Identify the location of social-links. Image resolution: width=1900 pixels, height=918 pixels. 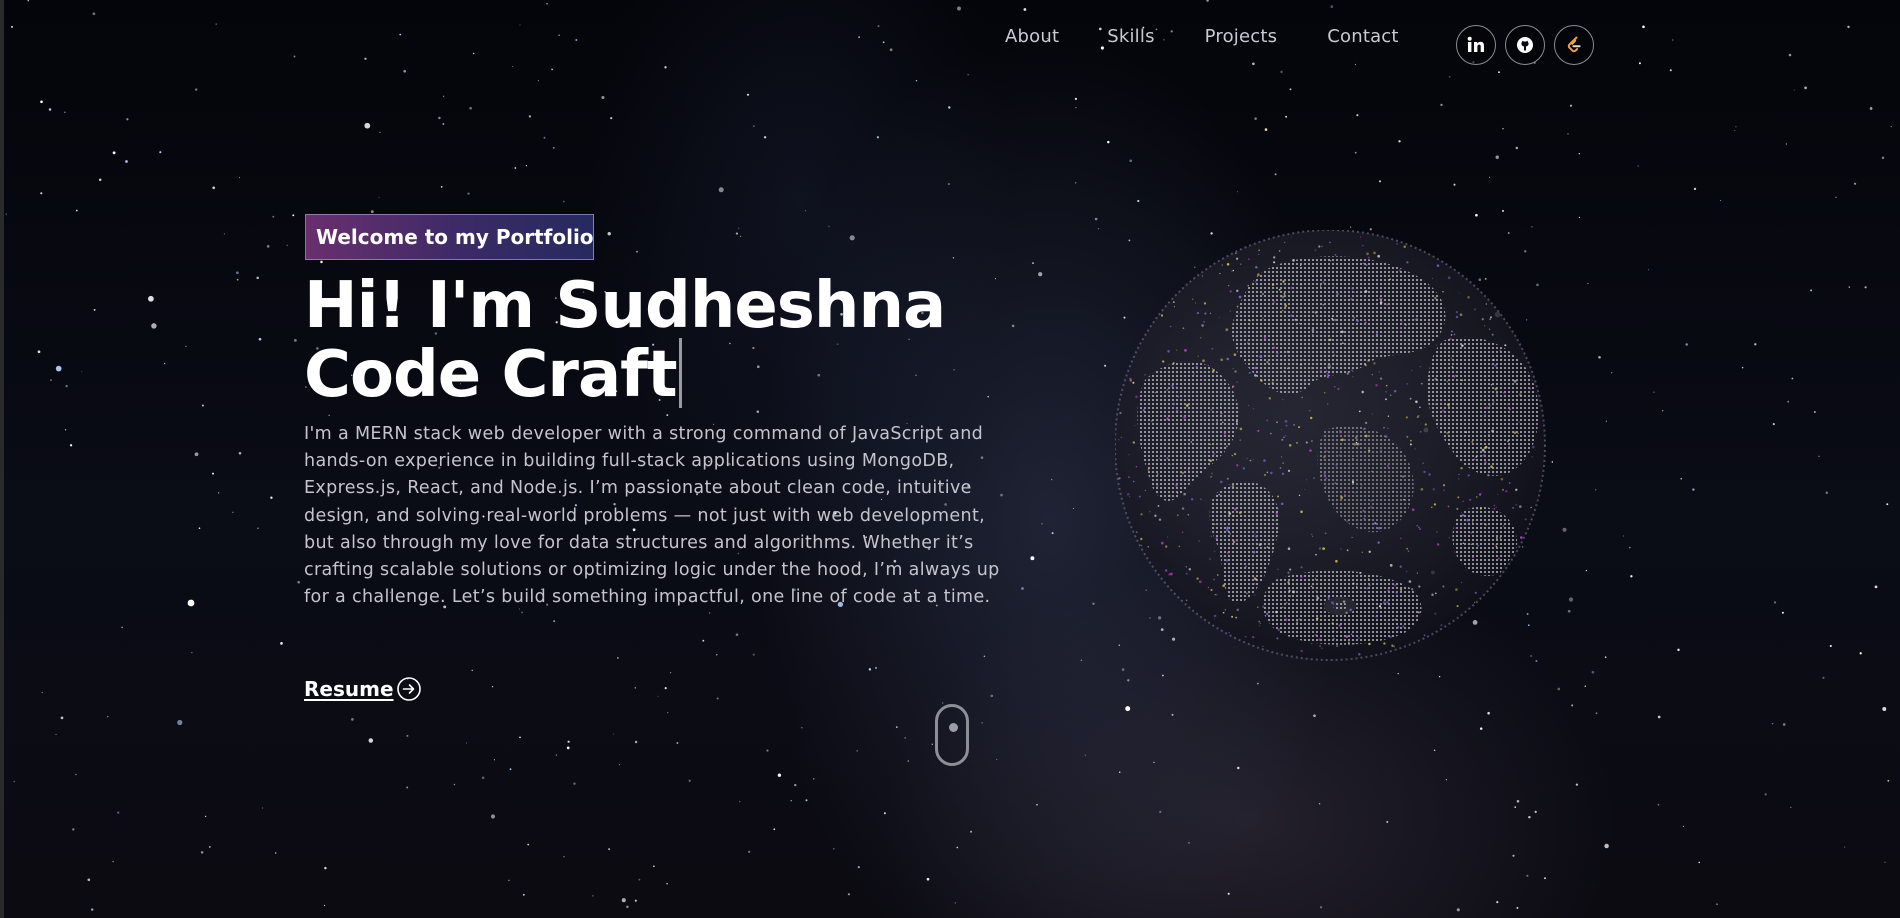
(1529, 45).